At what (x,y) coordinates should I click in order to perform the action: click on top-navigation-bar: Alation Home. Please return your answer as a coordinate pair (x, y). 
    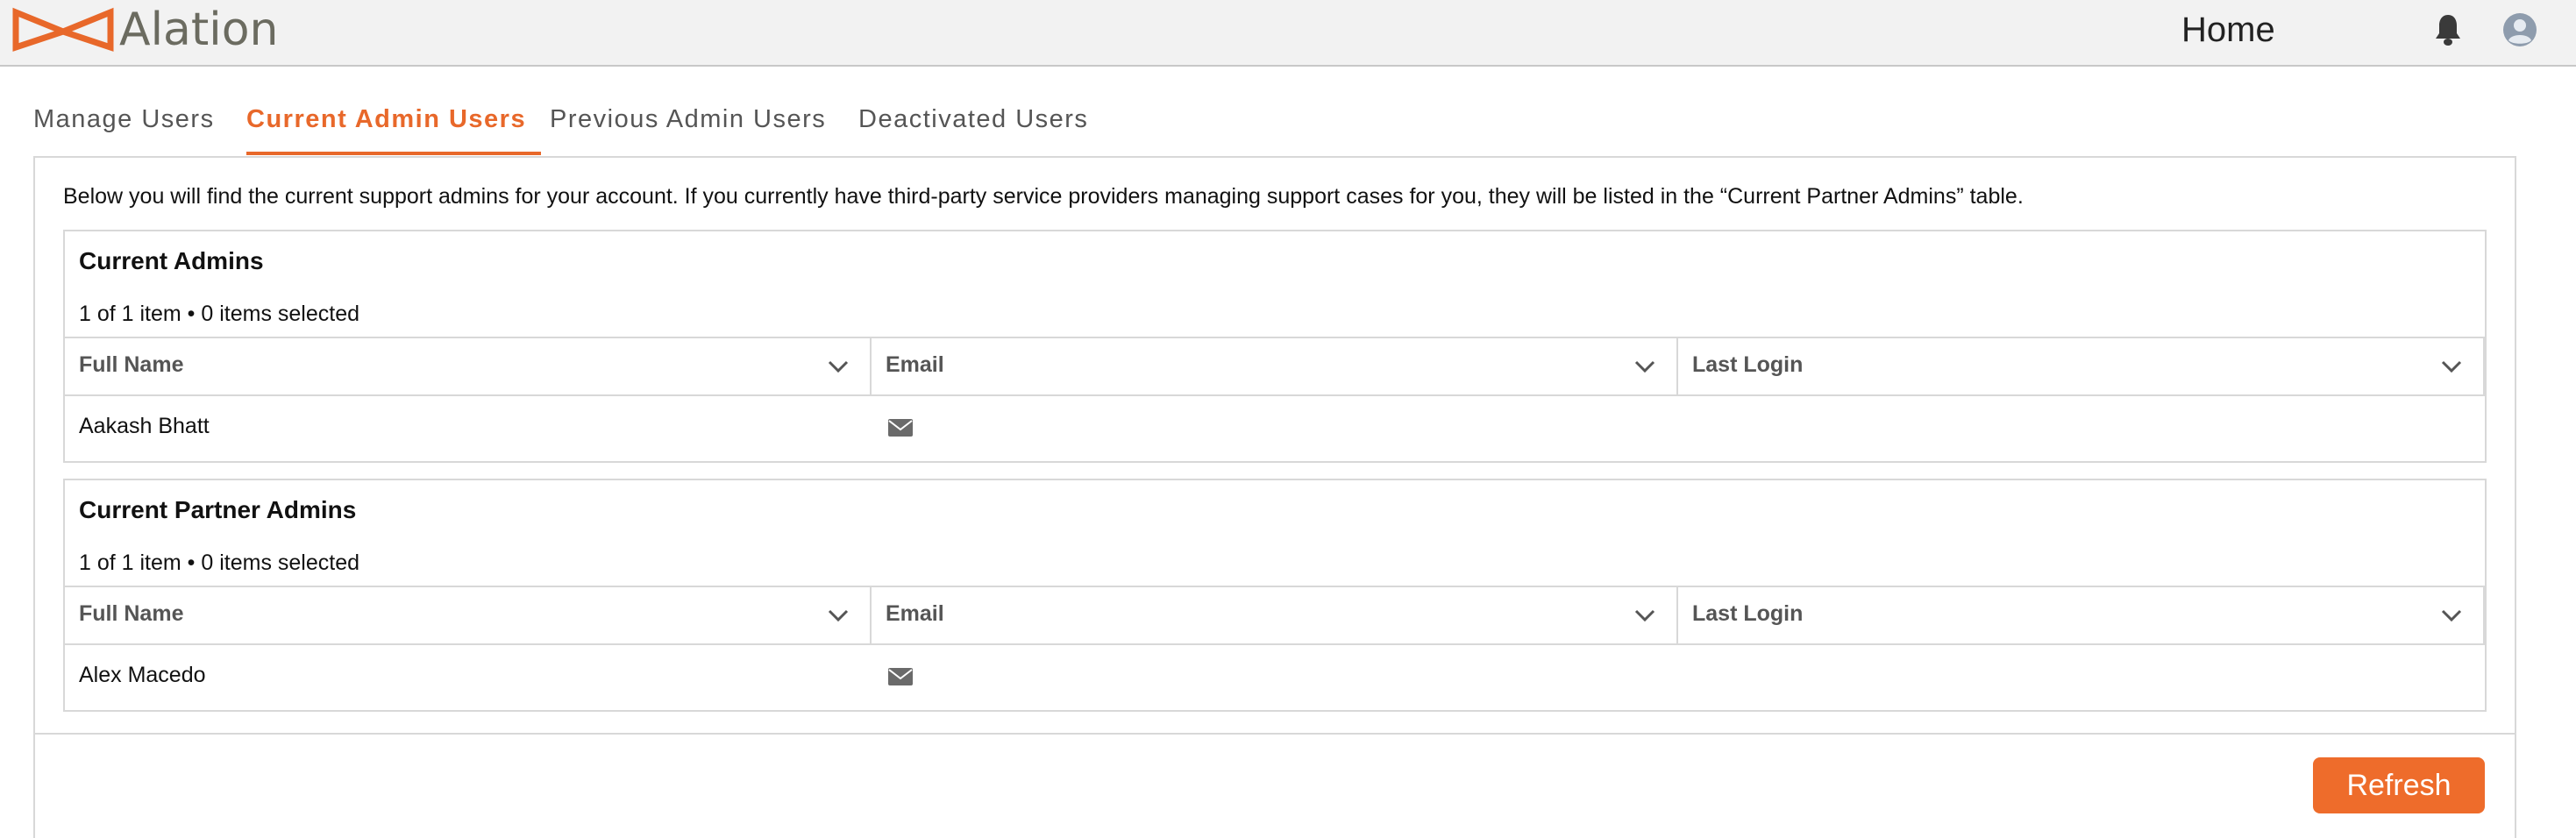
    Looking at the image, I should click on (1288, 33).